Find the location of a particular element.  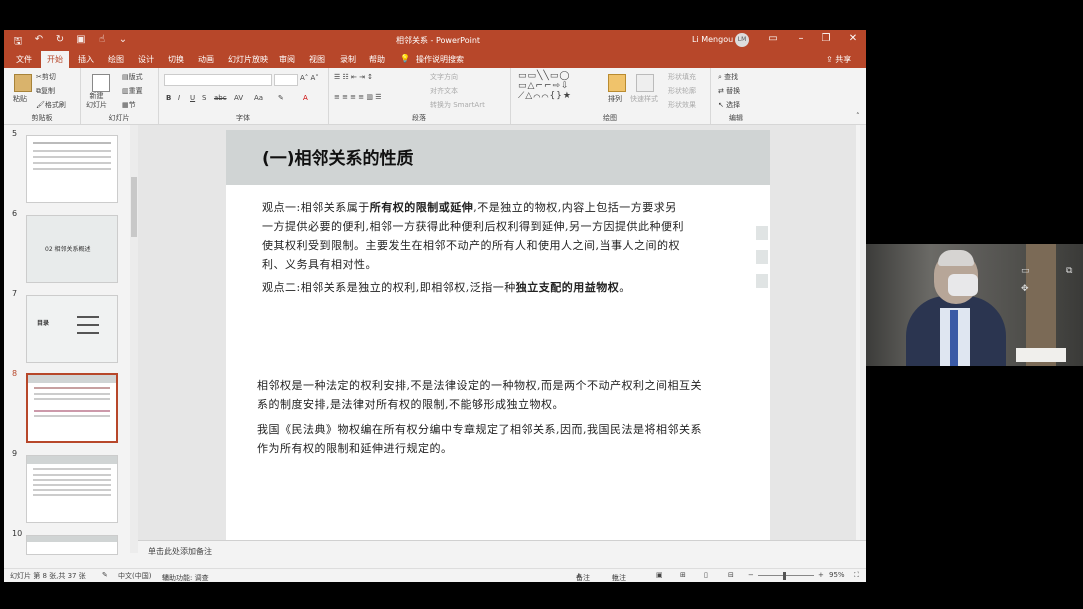

restore-icon: ❐ is located at coordinates (826, 38).